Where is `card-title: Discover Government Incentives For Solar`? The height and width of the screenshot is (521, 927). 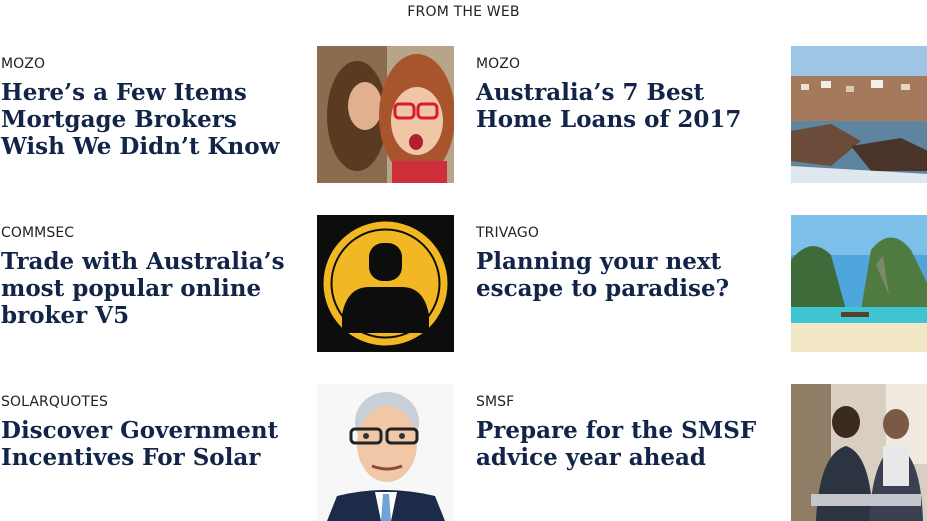 card-title: Discover Government Incentives For Solar is located at coordinates (146, 444).